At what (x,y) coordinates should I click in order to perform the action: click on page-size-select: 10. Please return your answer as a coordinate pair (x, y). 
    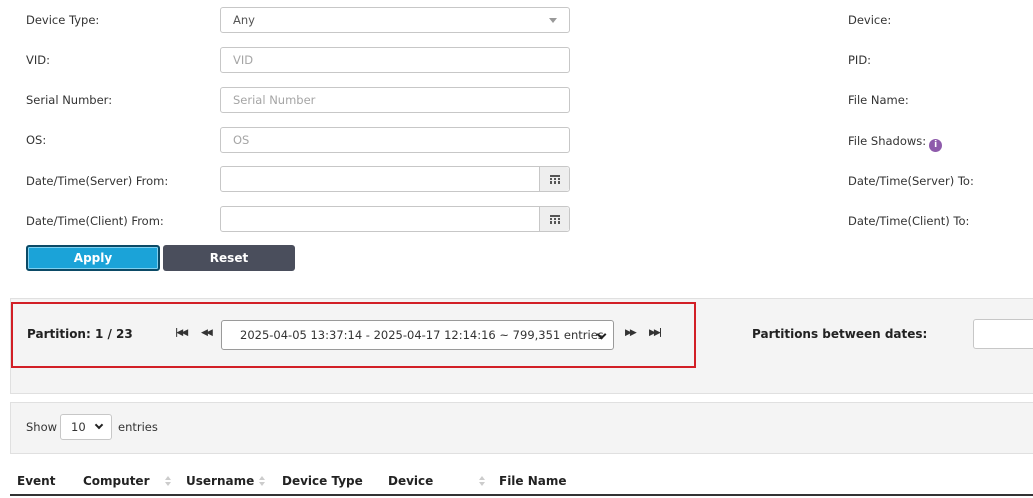
    Looking at the image, I should click on (86, 427).